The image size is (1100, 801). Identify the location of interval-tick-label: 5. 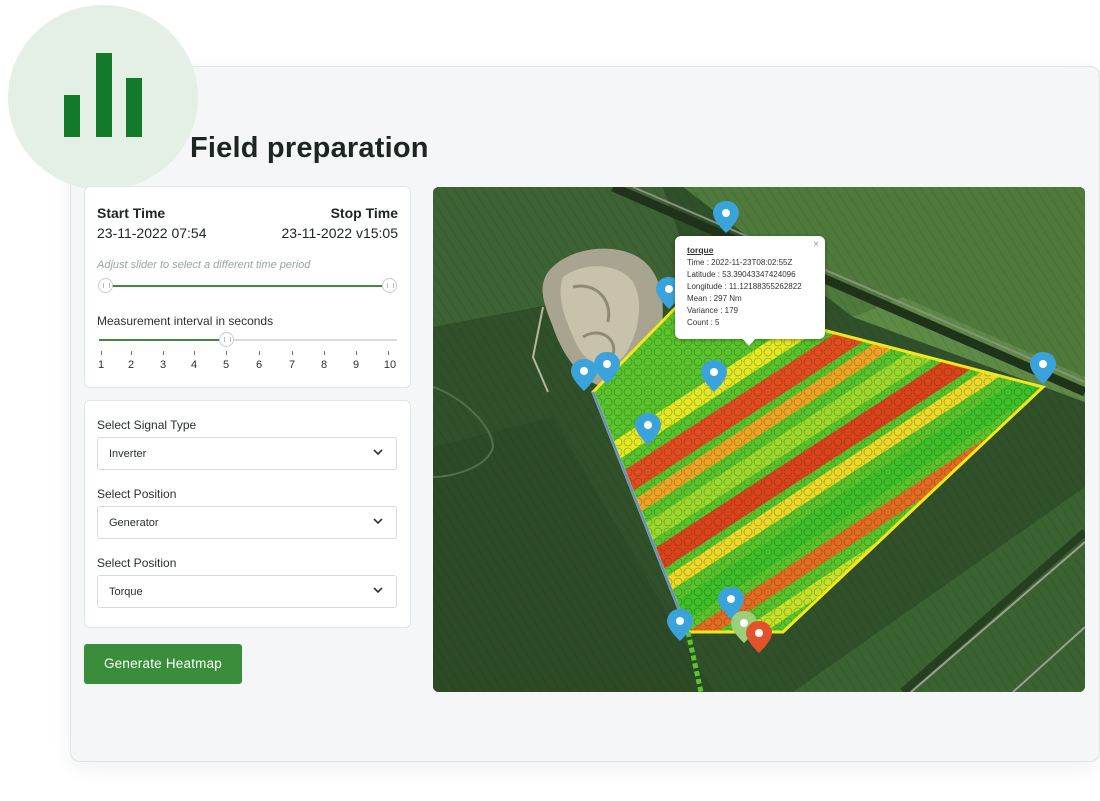
(226, 365).